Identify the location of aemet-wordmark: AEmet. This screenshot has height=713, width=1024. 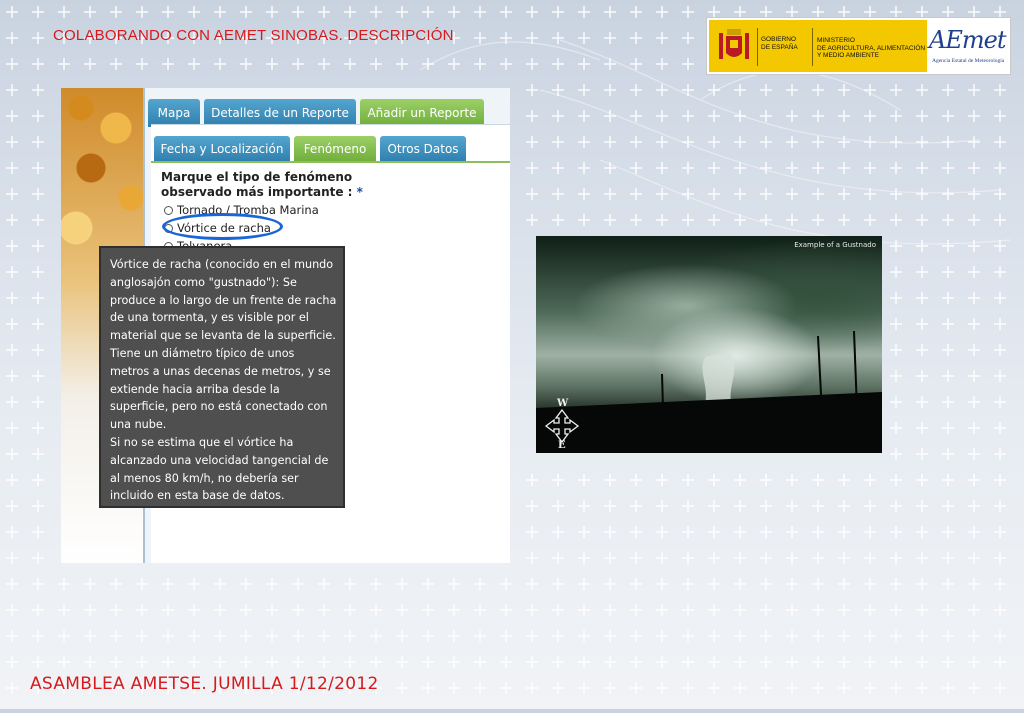
(967, 40).